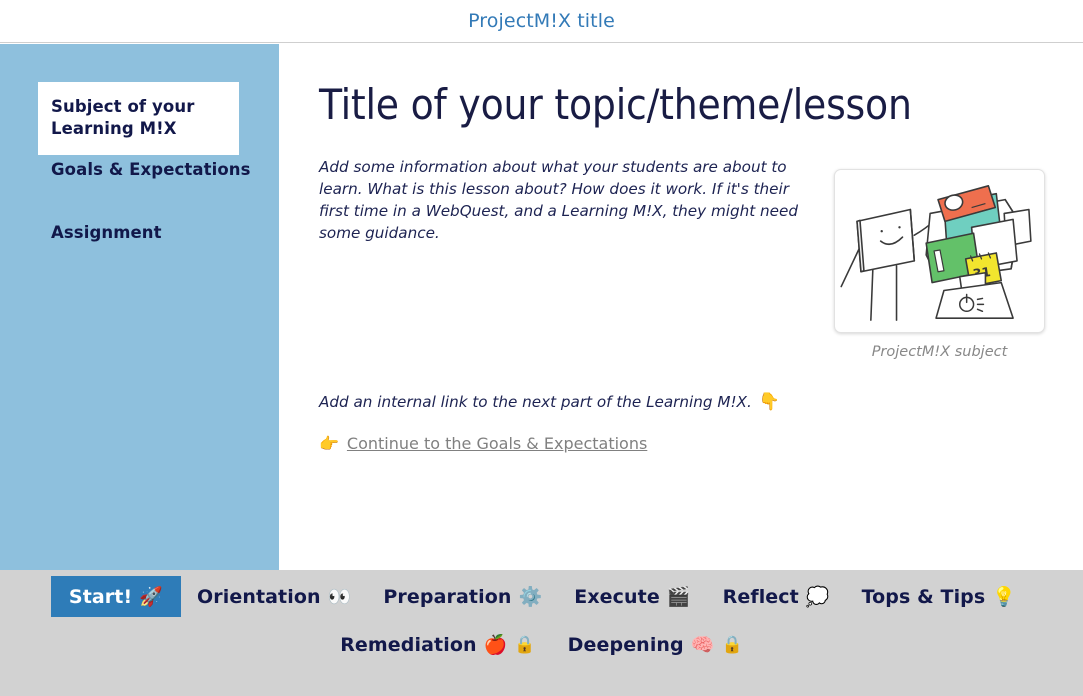 The width and height of the screenshot is (1083, 696). What do you see at coordinates (151, 597) in the screenshot?
I see `rocket-icon: 🚀` at bounding box center [151, 597].